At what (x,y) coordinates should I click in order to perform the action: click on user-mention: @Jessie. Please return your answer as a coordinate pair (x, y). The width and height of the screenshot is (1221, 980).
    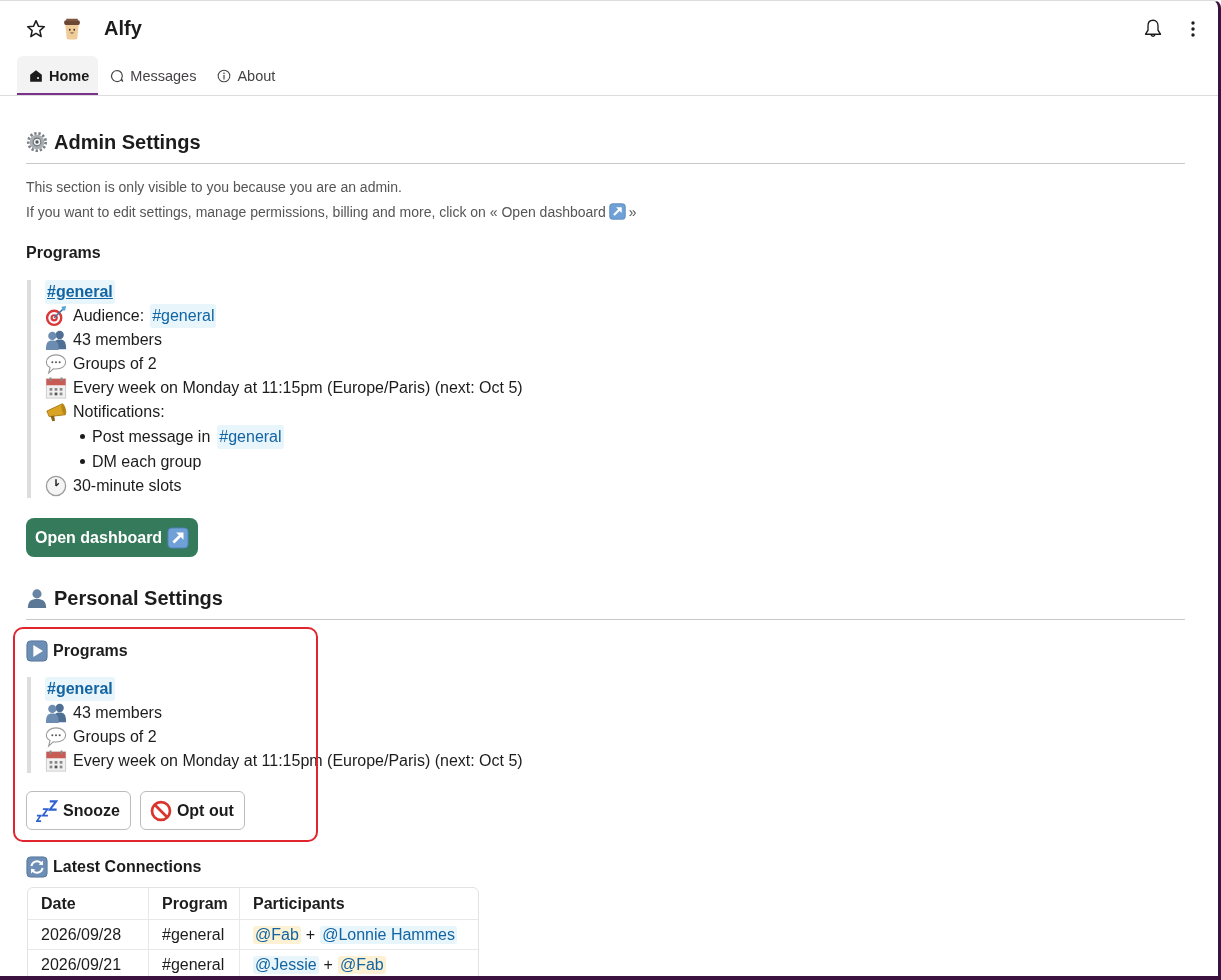
    Looking at the image, I should click on (286, 964).